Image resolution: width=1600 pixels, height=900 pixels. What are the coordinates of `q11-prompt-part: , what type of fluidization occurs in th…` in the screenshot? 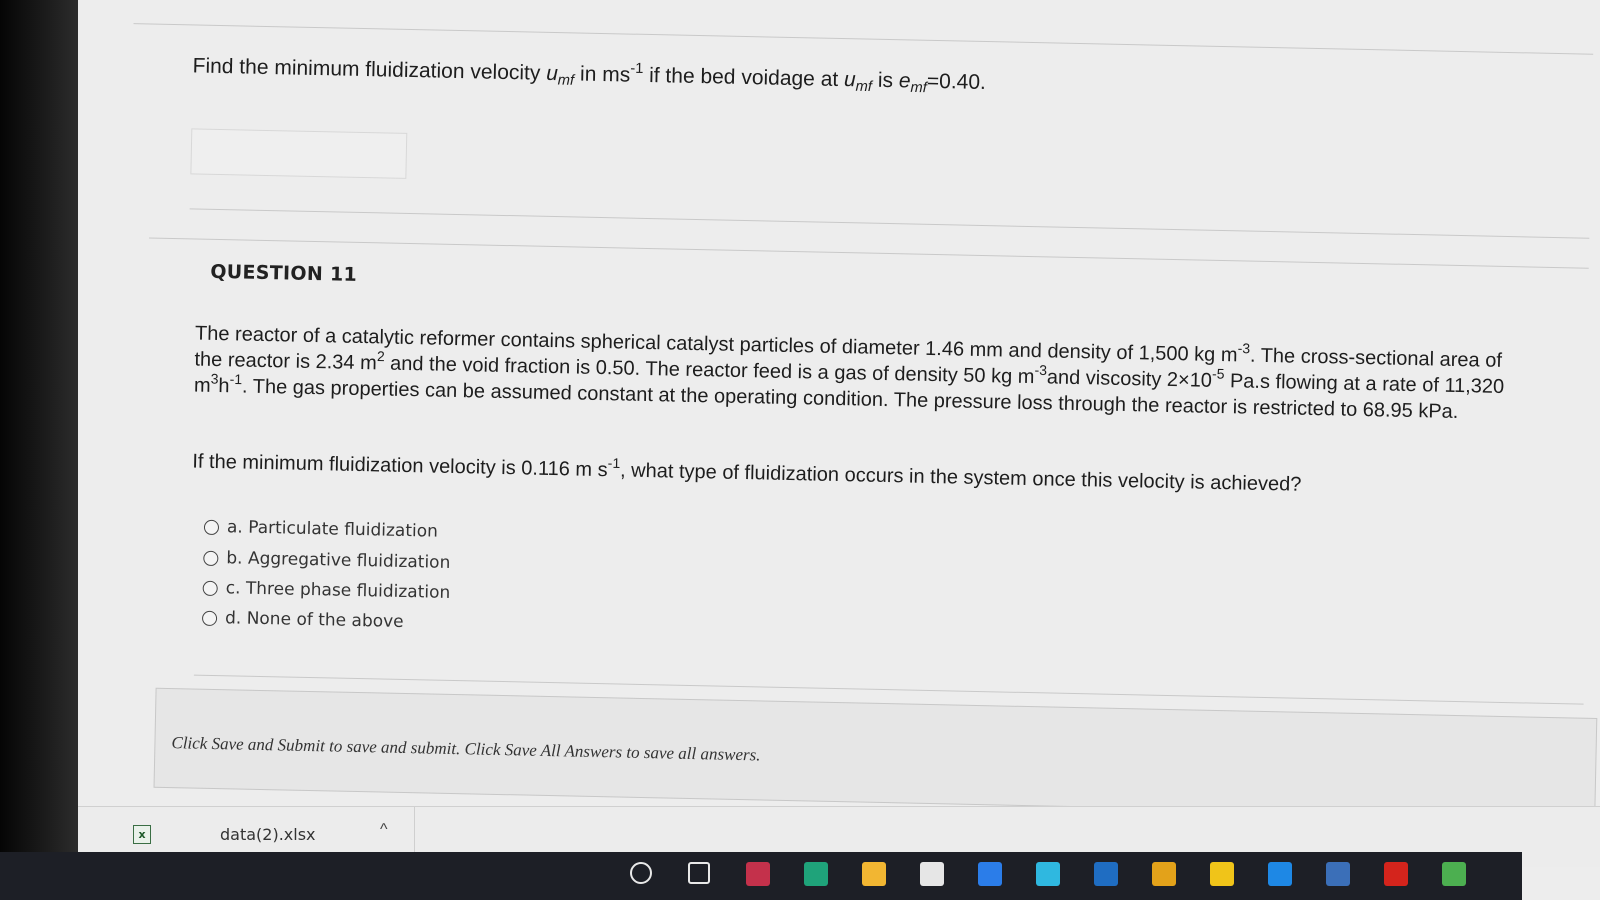 It's located at (960, 477).